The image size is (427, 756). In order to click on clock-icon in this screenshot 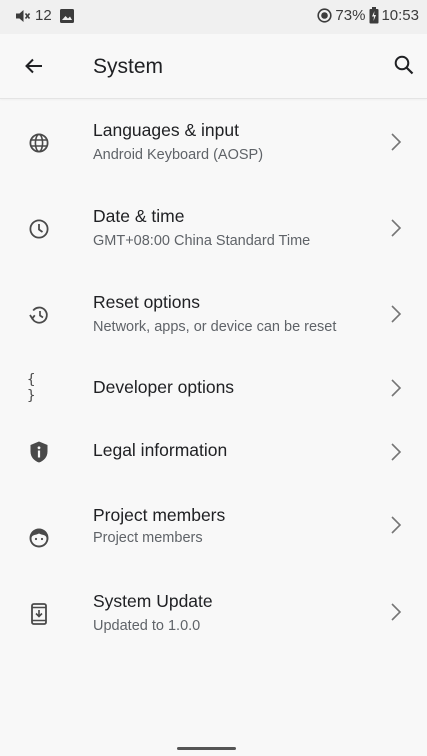, I will do `click(39, 229)`.